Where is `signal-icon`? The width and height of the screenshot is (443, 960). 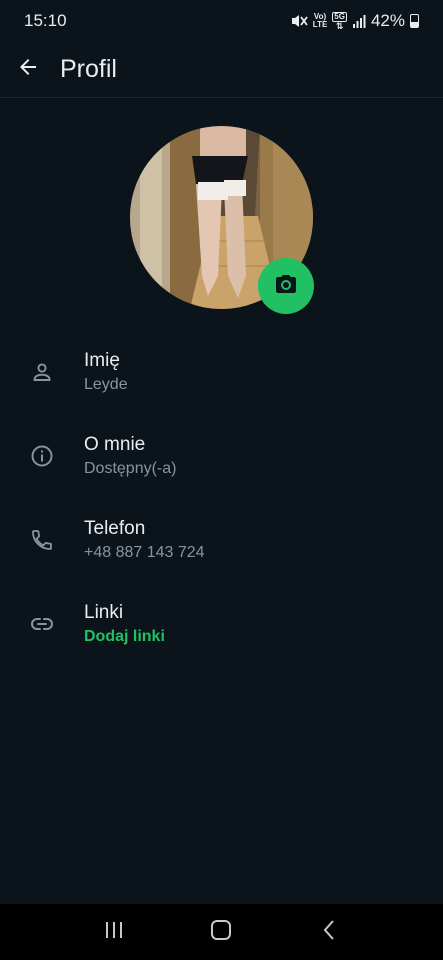
signal-icon is located at coordinates (359, 21).